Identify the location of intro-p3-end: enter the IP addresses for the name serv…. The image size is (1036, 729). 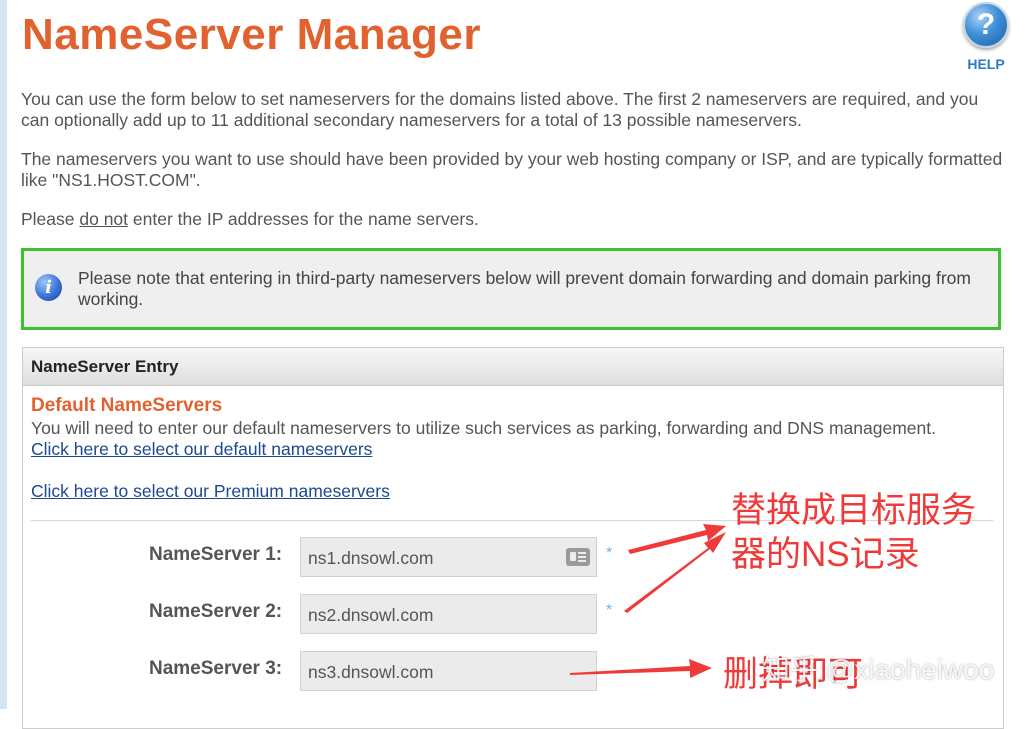
(303, 219).